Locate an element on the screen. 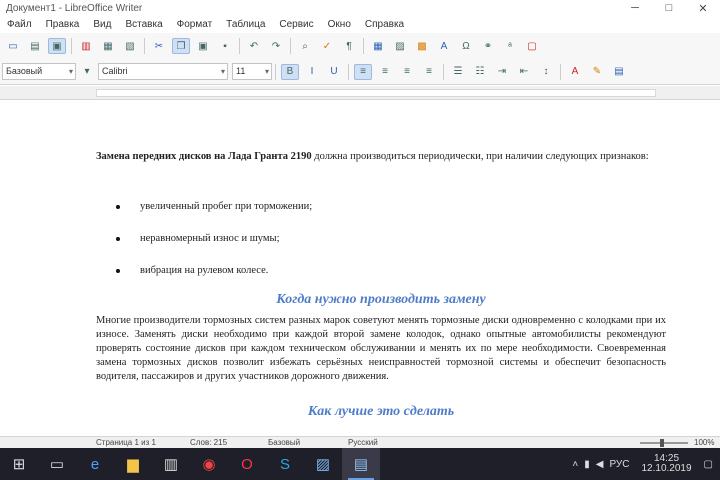  menu-tools: Сервис is located at coordinates (296, 24).